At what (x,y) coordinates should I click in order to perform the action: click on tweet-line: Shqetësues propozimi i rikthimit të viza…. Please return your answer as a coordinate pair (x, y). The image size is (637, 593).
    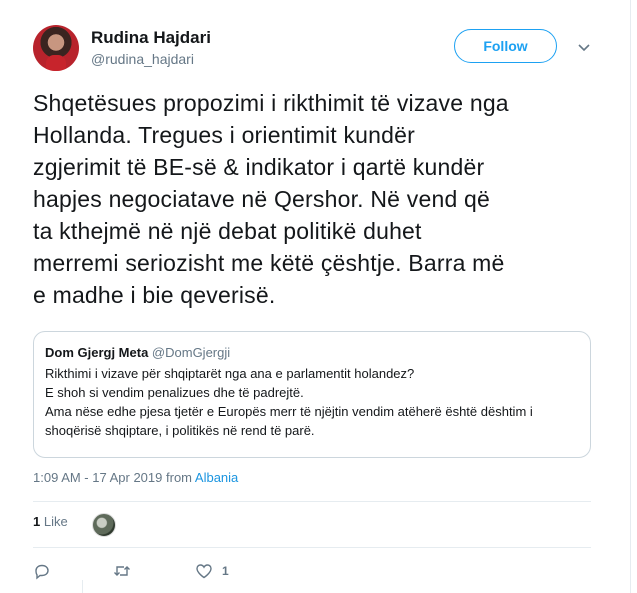
    Looking at the image, I should click on (271, 103).